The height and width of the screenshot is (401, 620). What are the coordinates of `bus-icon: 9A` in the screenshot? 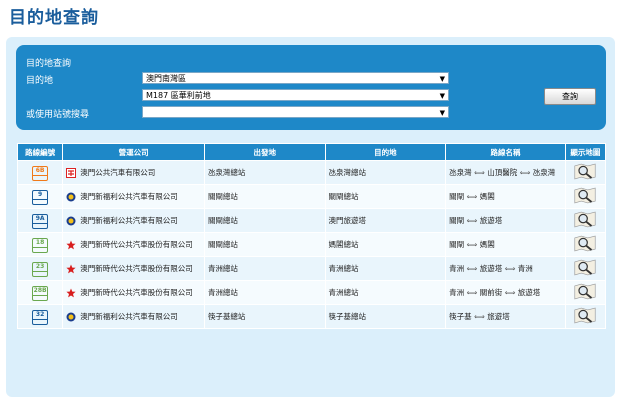 It's located at (40, 221).